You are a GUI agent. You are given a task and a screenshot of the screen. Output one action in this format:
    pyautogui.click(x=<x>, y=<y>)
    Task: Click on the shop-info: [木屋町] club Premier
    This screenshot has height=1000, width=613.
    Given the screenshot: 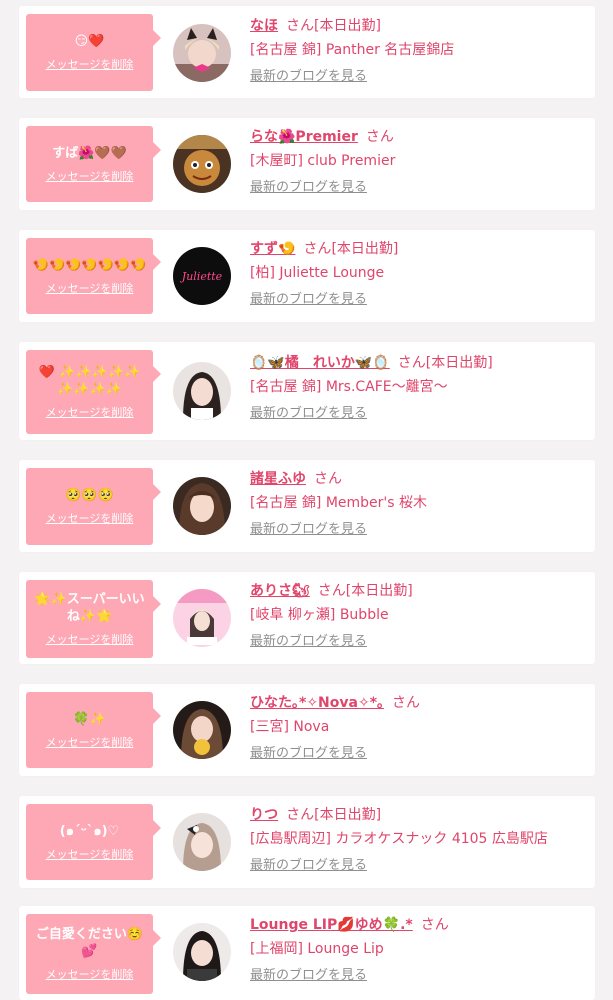 What is the action you would take?
    pyautogui.click(x=323, y=161)
    